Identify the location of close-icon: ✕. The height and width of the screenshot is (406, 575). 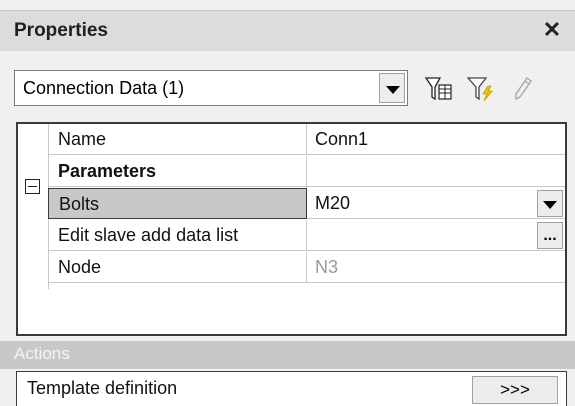
(552, 29).